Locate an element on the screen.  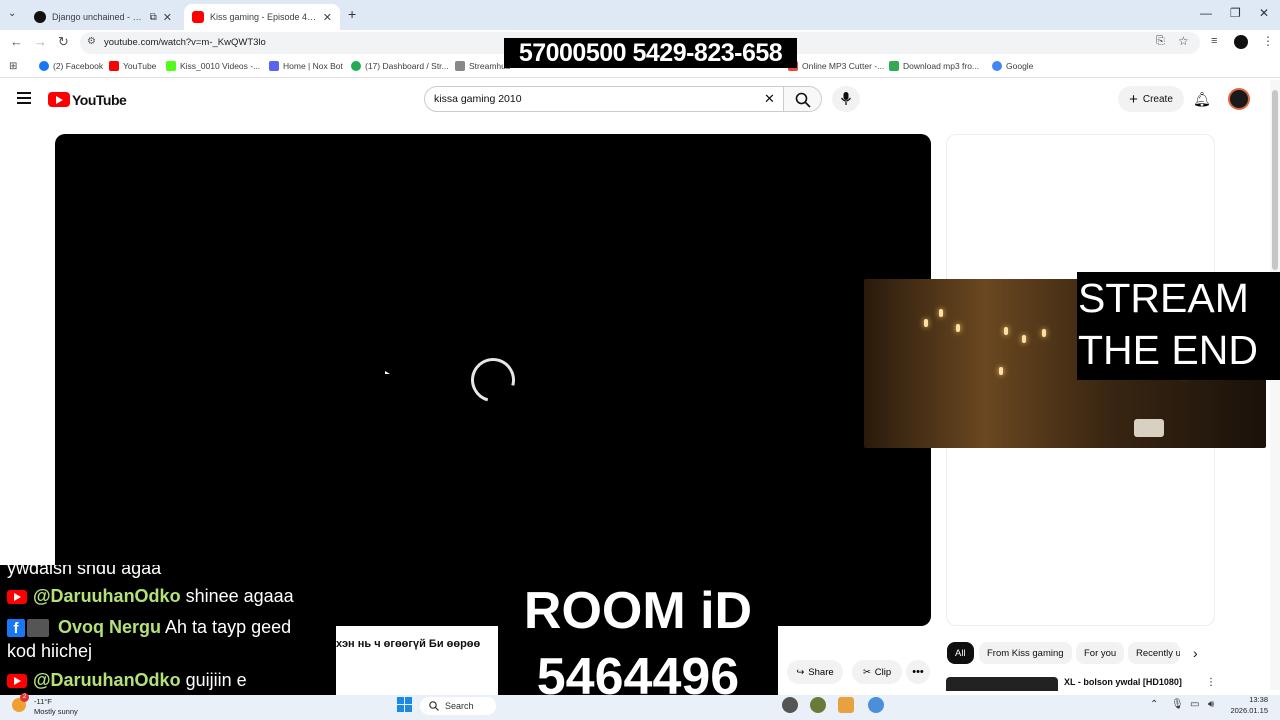
chat-message: @DaruuhanOdko guijiin e is located at coordinates (127, 680).